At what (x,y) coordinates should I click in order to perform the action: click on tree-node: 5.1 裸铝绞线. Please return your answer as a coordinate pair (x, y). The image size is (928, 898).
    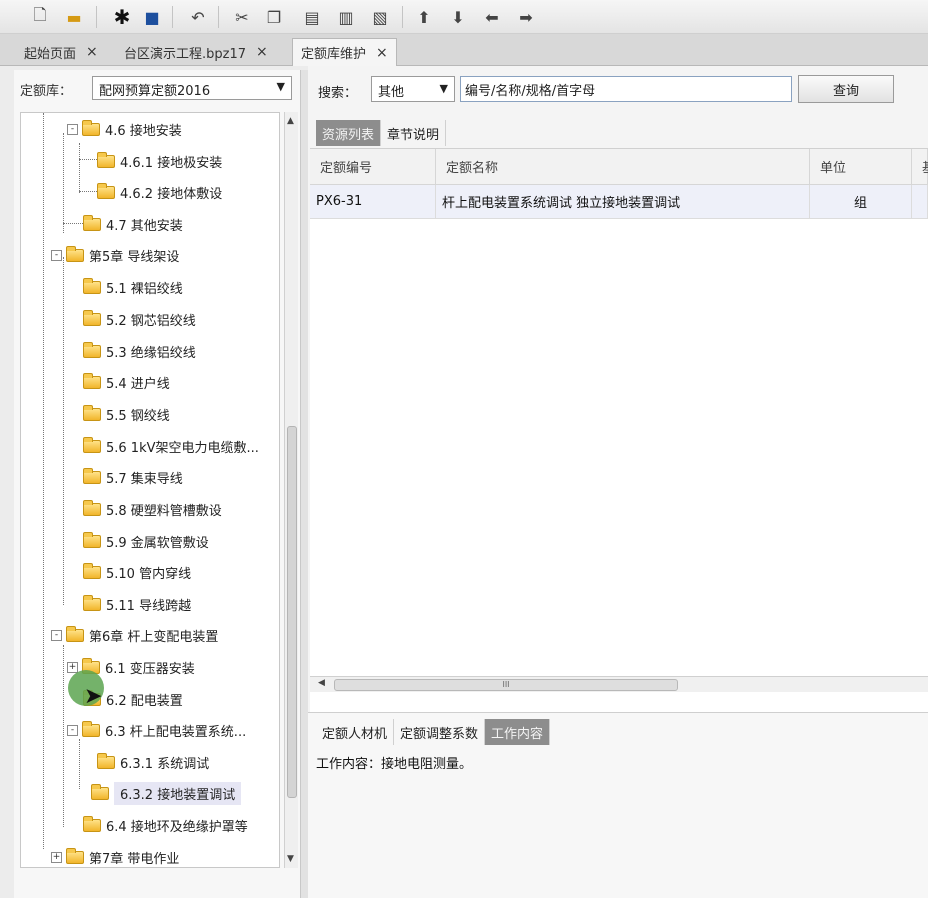
    Looking at the image, I should click on (133, 287).